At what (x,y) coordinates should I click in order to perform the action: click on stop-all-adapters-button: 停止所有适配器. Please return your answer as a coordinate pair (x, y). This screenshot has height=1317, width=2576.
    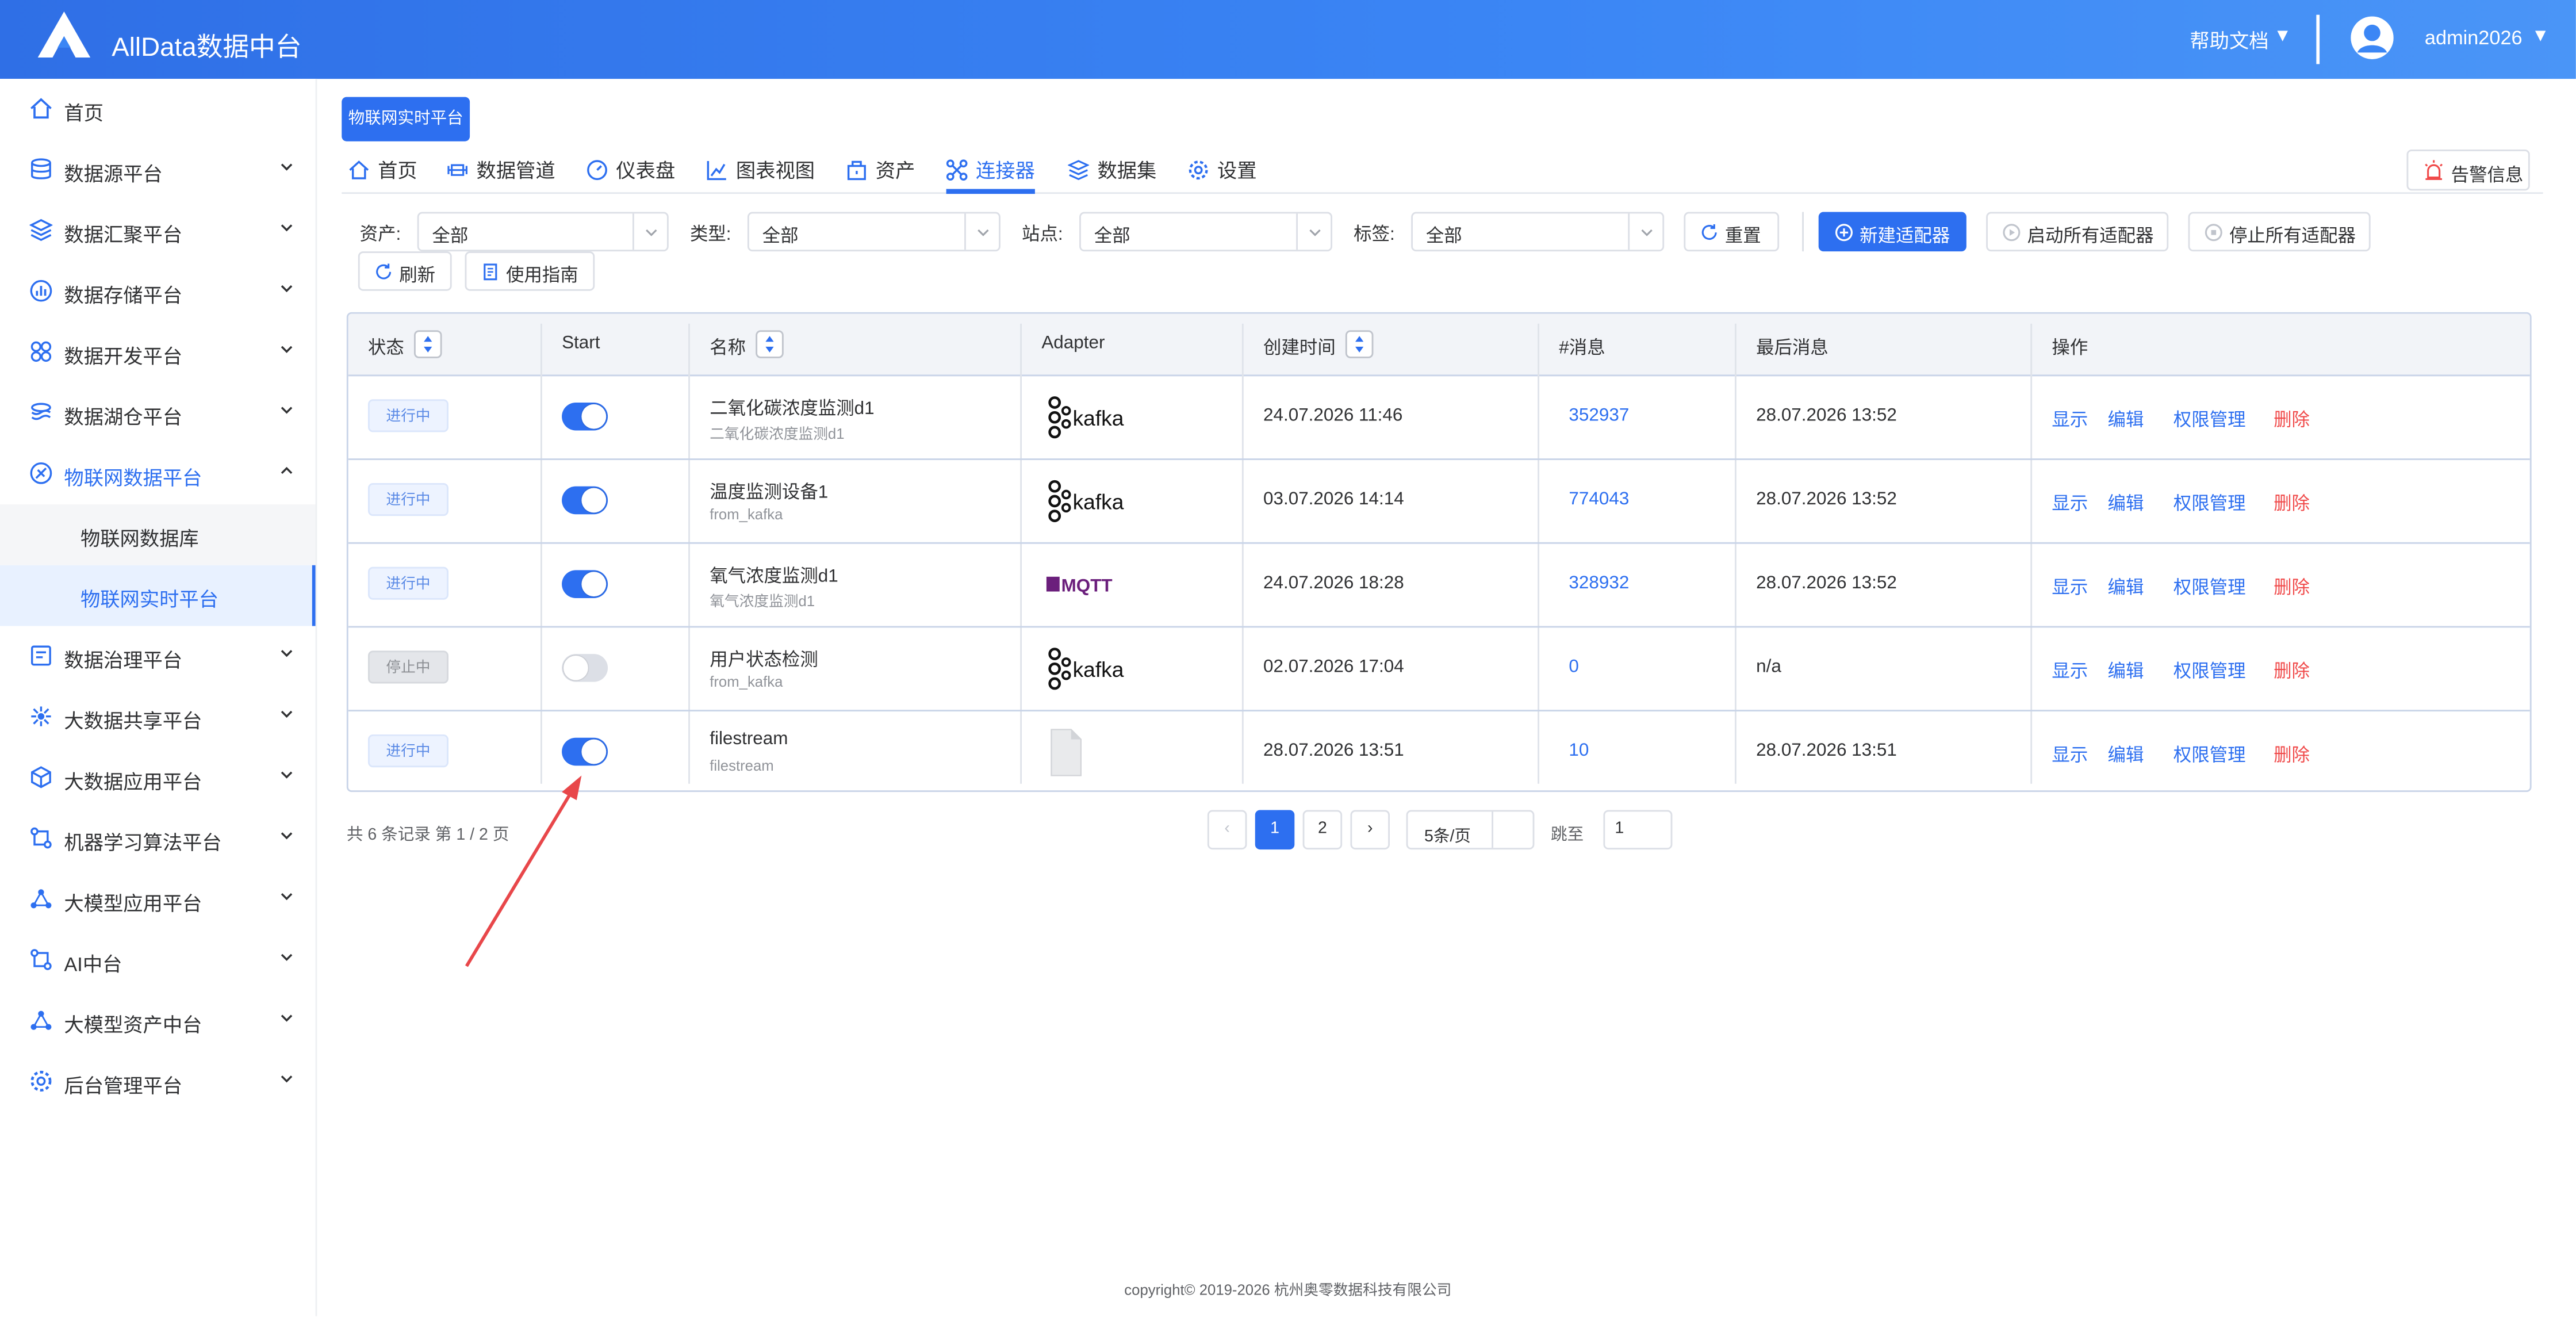
    Looking at the image, I should click on (2279, 232).